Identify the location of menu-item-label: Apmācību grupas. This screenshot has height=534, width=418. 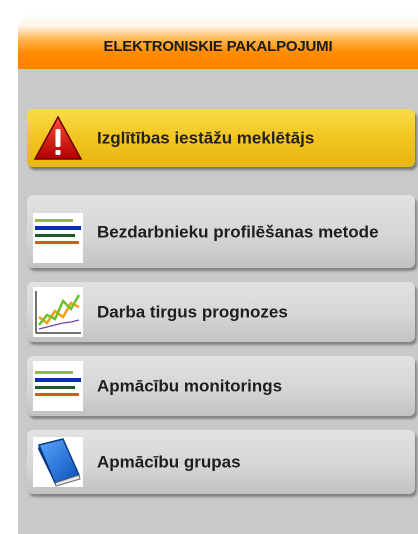
(169, 462).